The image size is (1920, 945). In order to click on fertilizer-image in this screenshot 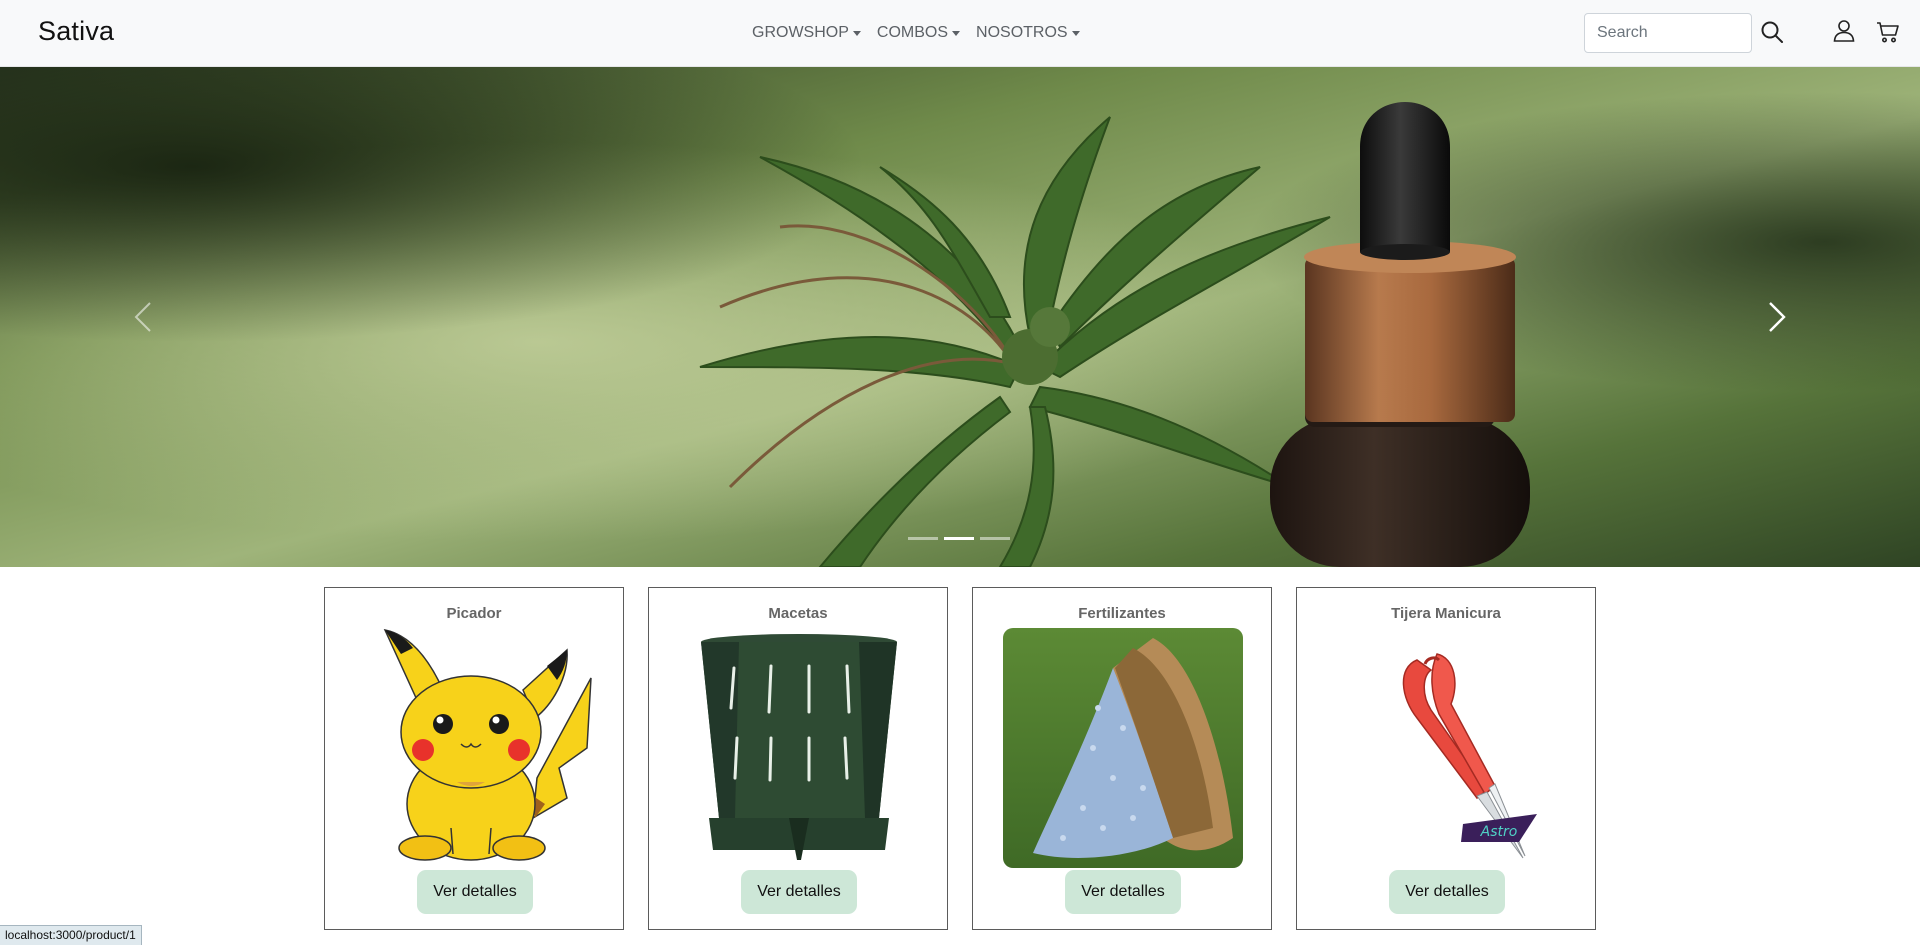, I will do `click(1123, 748)`.